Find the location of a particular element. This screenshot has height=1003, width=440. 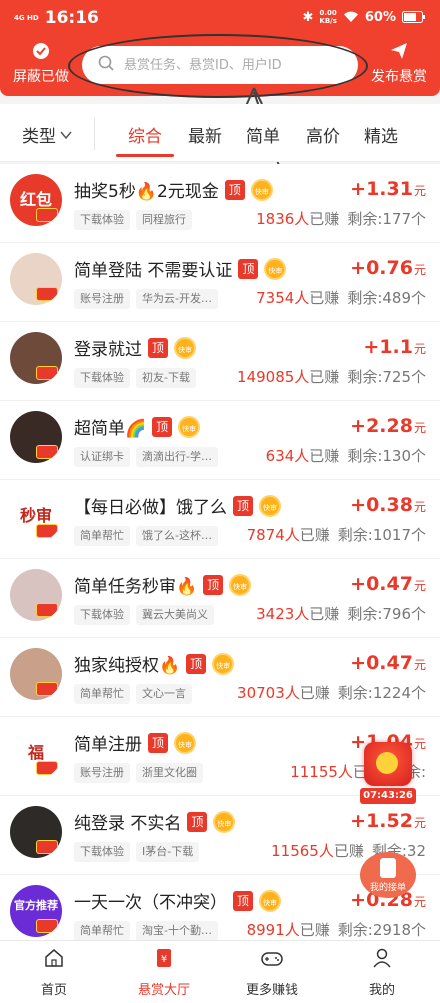

task-row: 独家纯授权🔥 顶快审 +0.47元 简单帮忙 文心一言 30703人已赚 剩余:1224个 is located at coordinates (220, 677).